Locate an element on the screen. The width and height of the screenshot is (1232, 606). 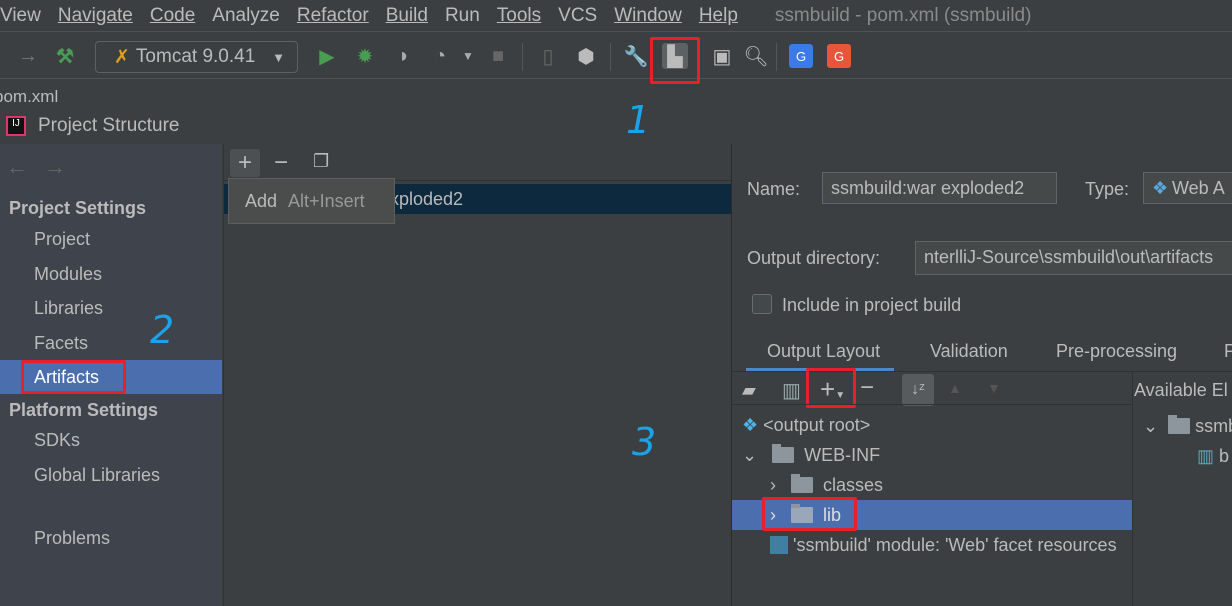
tree-label: classes is located at coordinates (853, 485).